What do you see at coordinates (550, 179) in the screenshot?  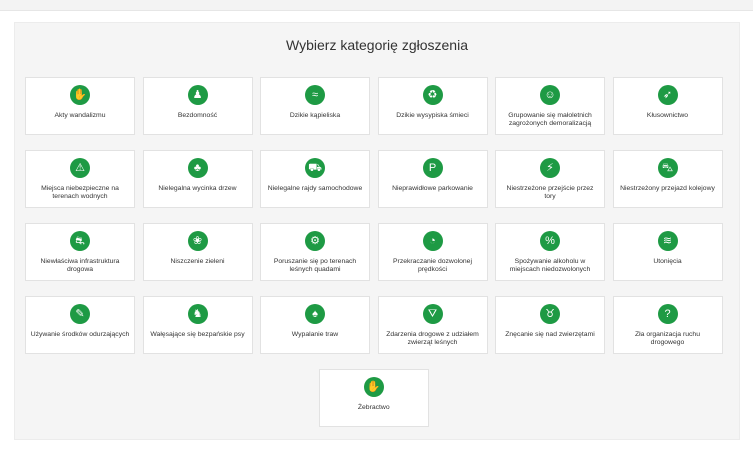 I see `category-card: ⚡ Niestrzeżone przejście przez tory` at bounding box center [550, 179].